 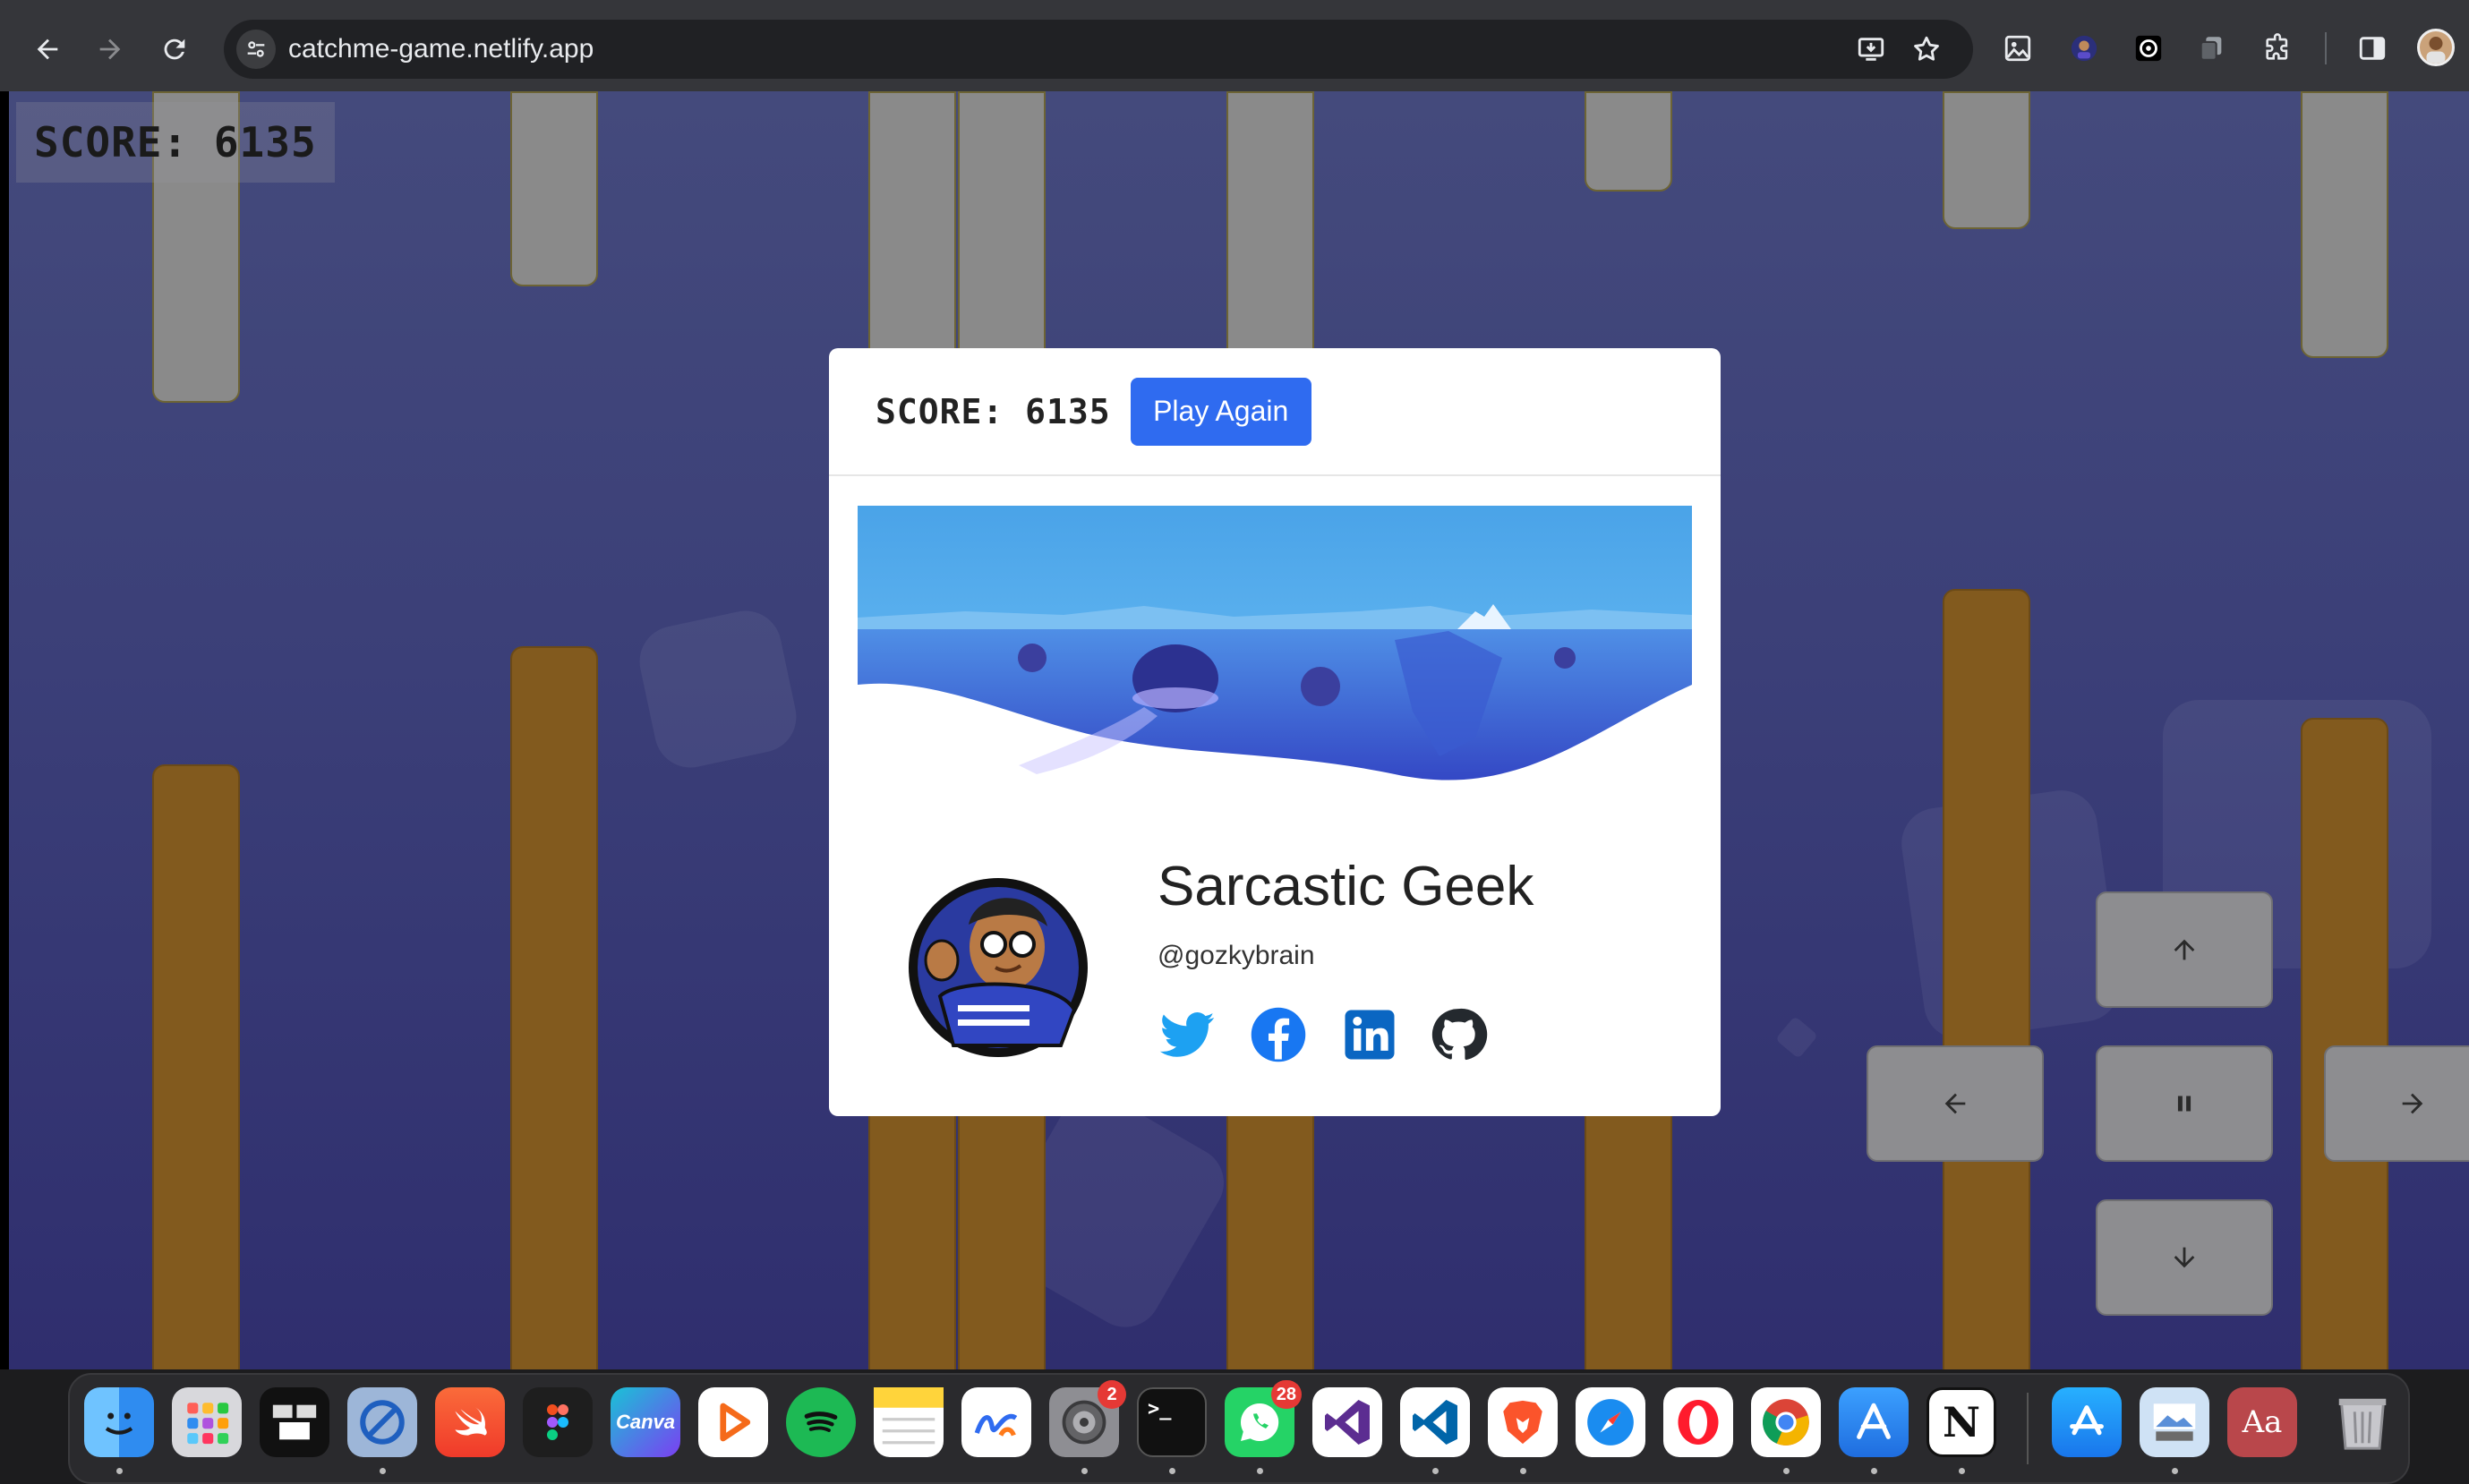 What do you see at coordinates (2018, 48) in the screenshot?
I see `image-icon` at bounding box center [2018, 48].